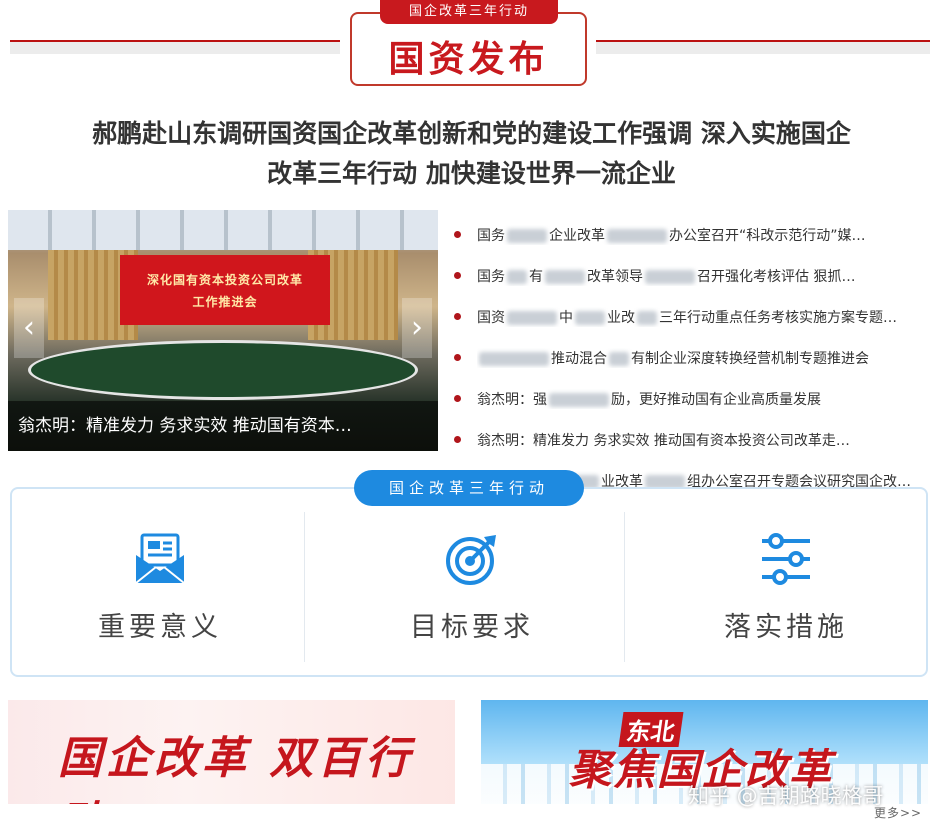 Image resolution: width=943 pixels, height=832 pixels. What do you see at coordinates (223, 230) in the screenshot?
I see `photo-ceiling` at bounding box center [223, 230].